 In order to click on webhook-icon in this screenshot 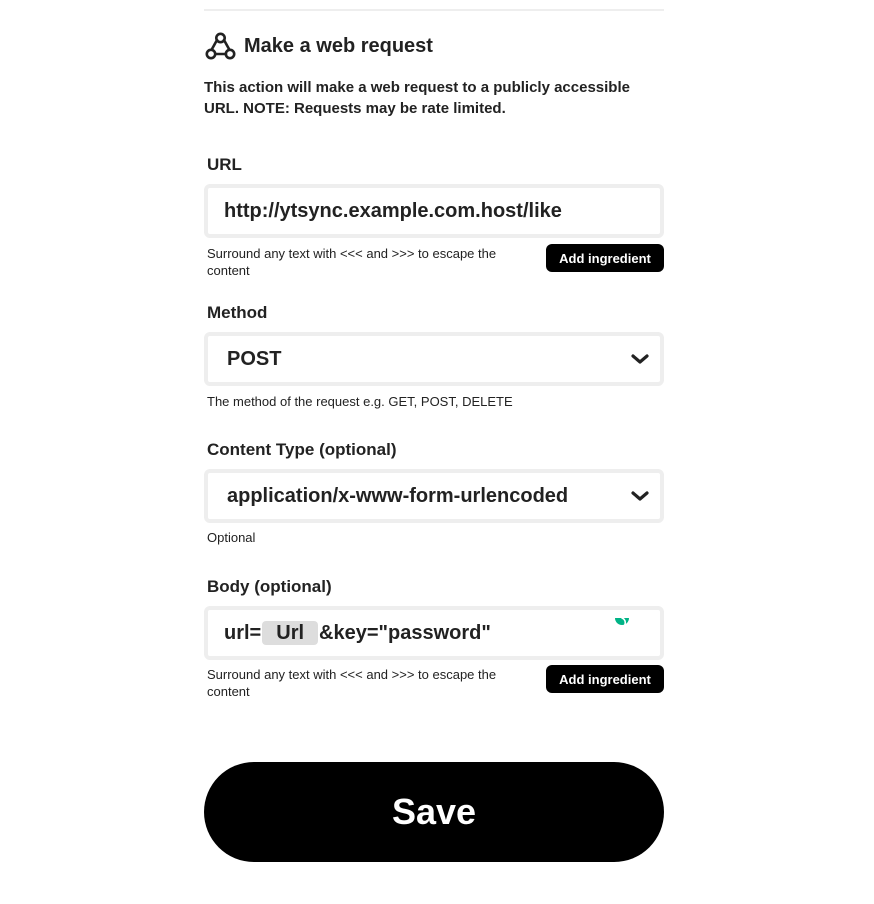, I will do `click(220, 46)`.